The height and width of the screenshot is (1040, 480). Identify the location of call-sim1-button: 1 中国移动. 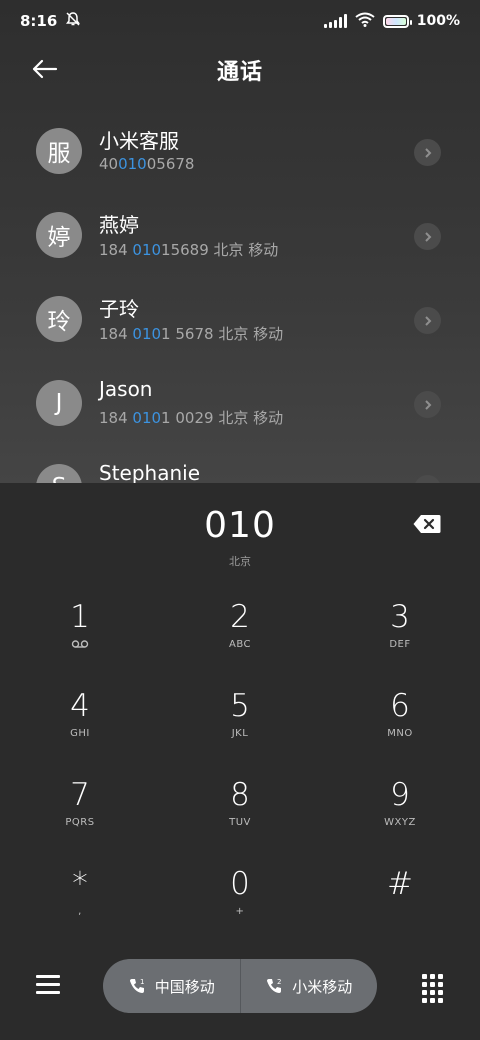
(171, 986).